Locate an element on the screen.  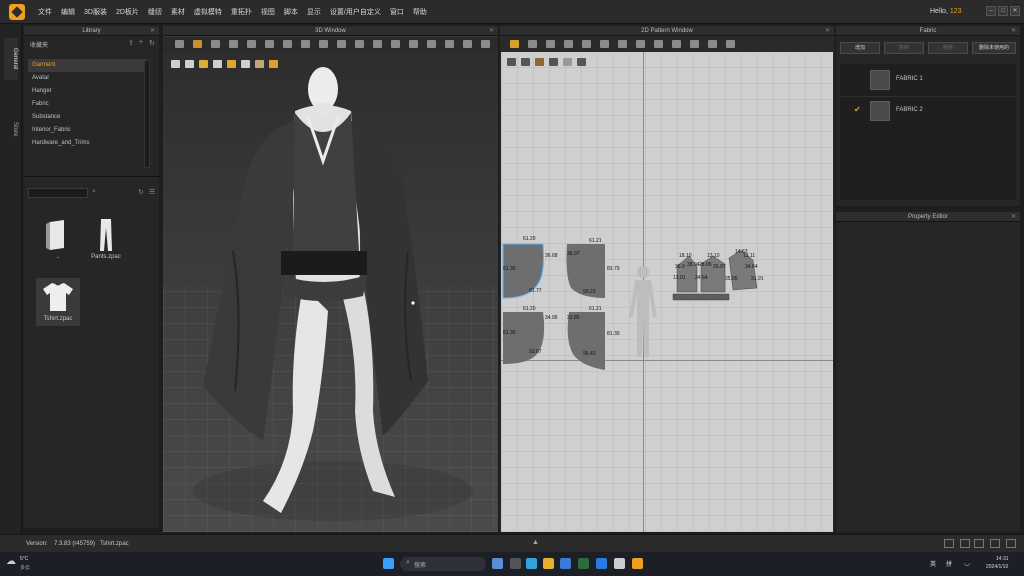
annotation-icon is located at coordinates (467, 44).